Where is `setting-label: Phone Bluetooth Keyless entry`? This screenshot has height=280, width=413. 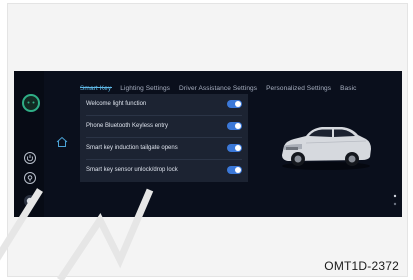 setting-label: Phone Bluetooth Keyless entry is located at coordinates (127, 126).